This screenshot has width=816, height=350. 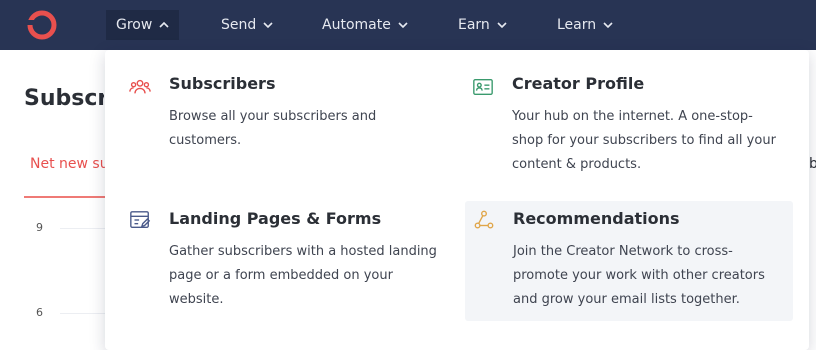 I want to click on nav-automate-label: Automate, so click(x=356, y=25).